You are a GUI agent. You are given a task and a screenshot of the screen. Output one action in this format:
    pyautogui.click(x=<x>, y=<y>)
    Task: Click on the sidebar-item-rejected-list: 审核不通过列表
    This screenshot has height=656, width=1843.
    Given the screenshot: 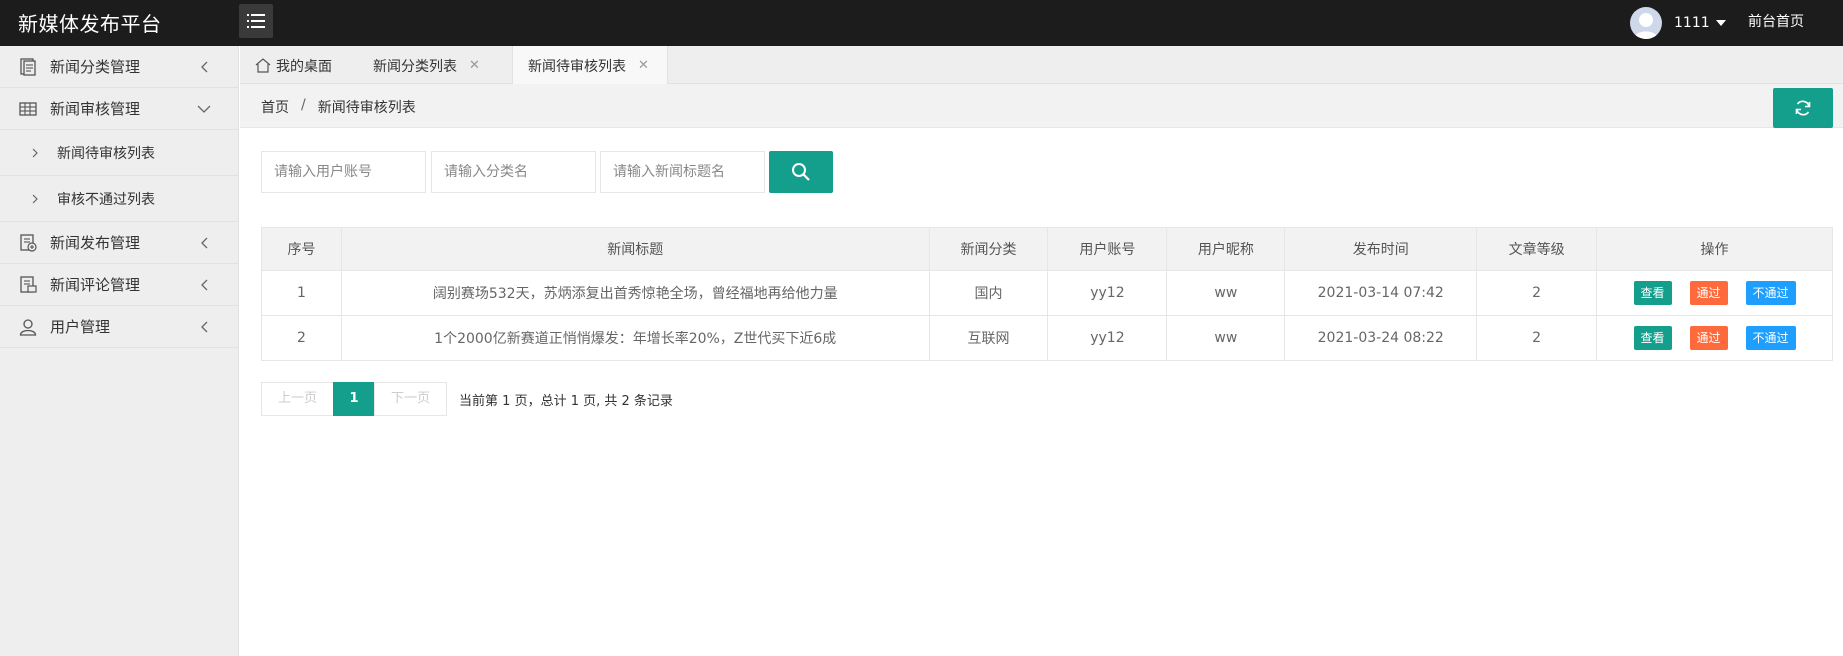 What is the action you would take?
    pyautogui.click(x=119, y=199)
    